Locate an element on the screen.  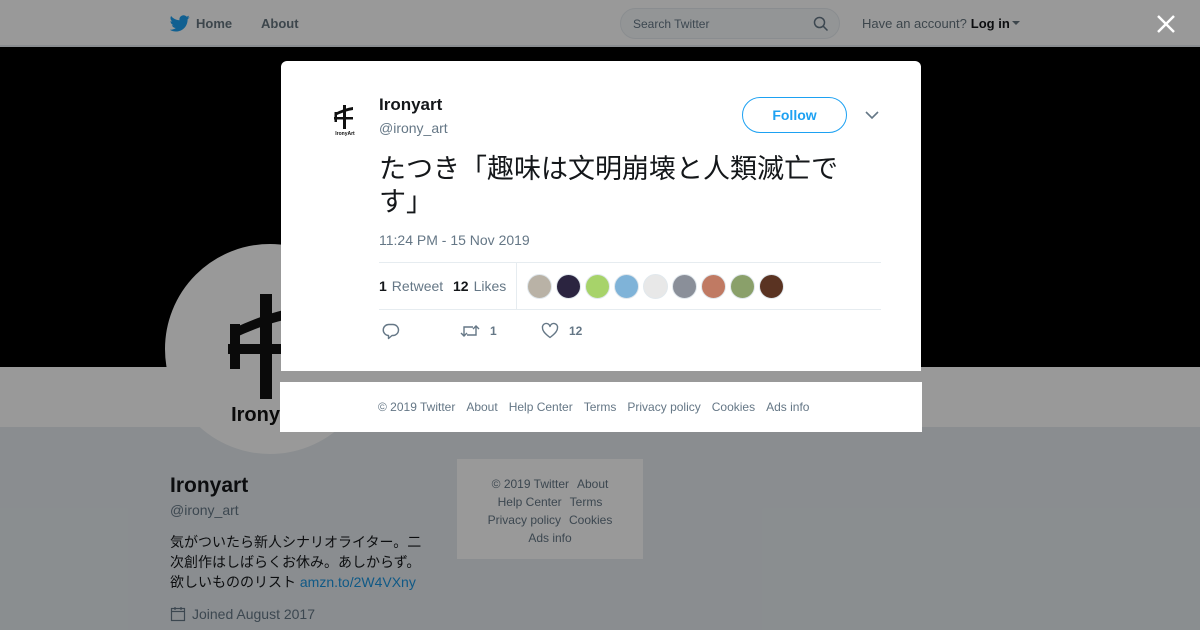
like-button: 12 is located at coordinates (561, 331).